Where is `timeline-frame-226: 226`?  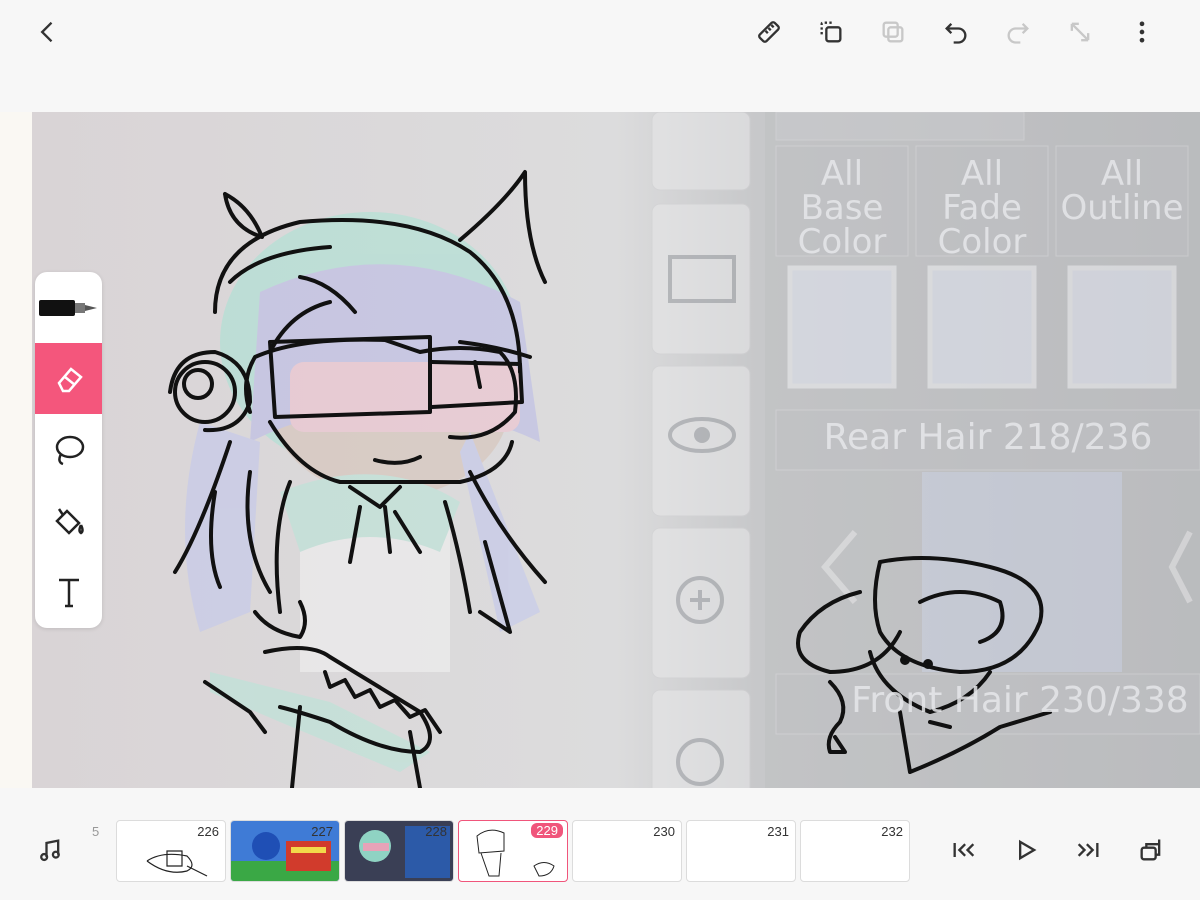
timeline-frame-226: 226 is located at coordinates (171, 851).